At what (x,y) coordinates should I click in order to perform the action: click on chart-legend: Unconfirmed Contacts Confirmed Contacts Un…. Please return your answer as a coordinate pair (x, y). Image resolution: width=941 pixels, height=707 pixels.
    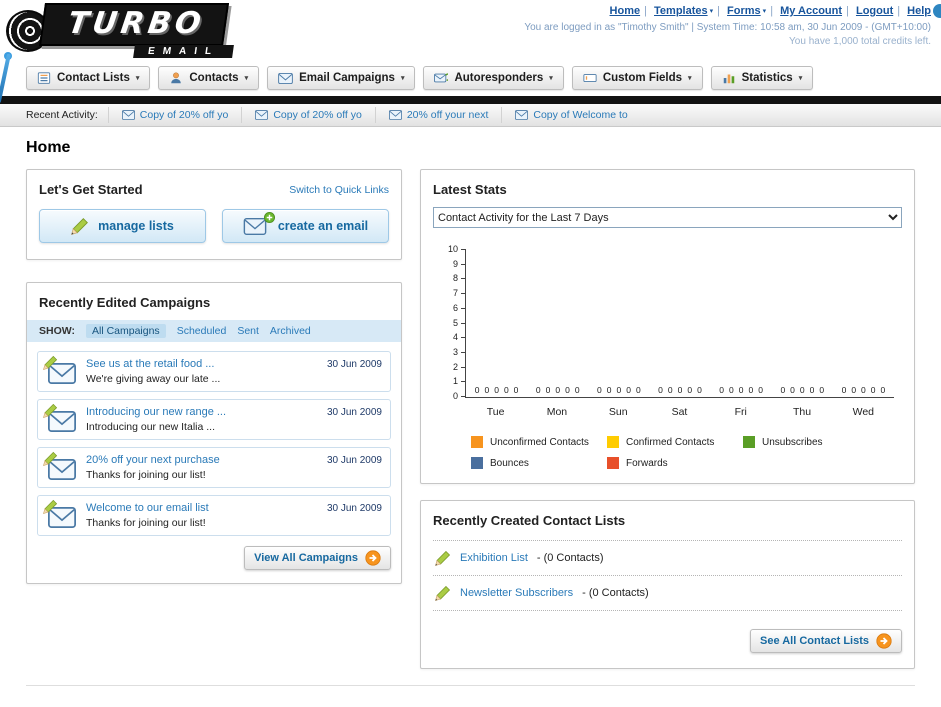
    Looking at the image, I should click on (675, 452).